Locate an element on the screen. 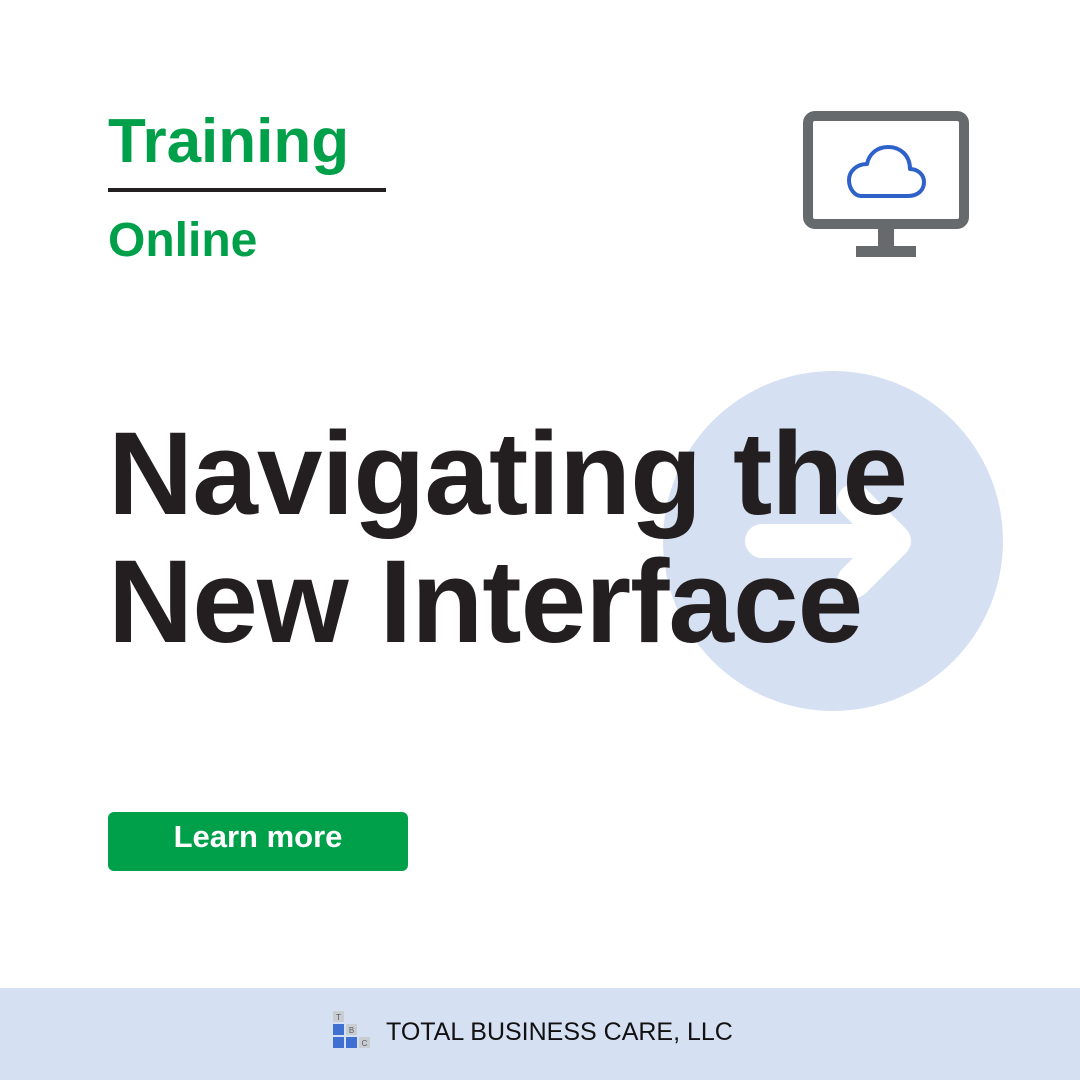  title-line-1: Navigating the is located at coordinates (508, 474).